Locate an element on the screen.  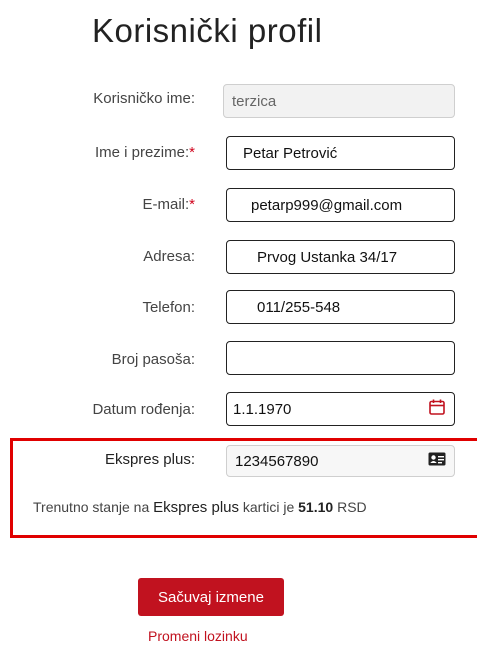
phone-label: Telefon: is located at coordinates (168, 307).